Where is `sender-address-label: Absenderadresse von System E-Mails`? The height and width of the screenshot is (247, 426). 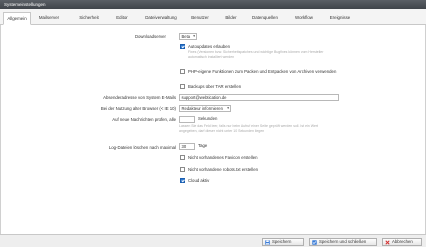 sender-address-label: Absenderadresse von System E-Mails is located at coordinates (139, 97).